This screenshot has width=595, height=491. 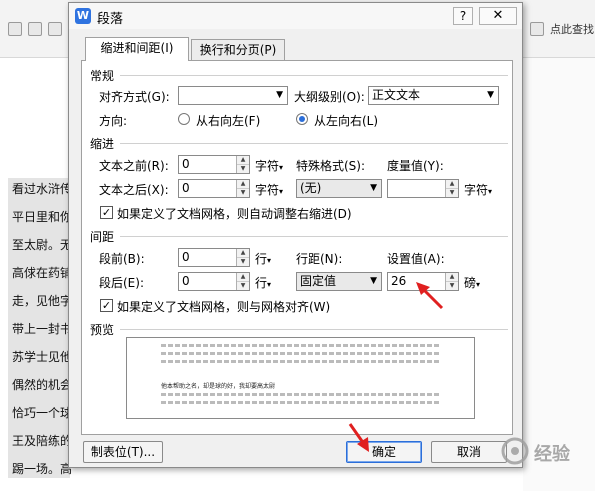 What do you see at coordinates (102, 330) in the screenshot?
I see `preview-section-title: 预览` at bounding box center [102, 330].